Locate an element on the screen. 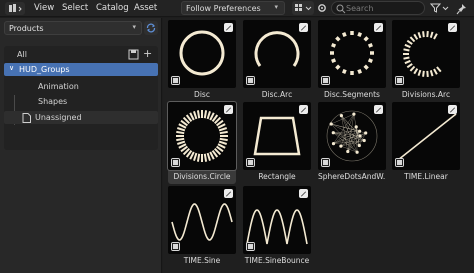 This screenshot has width=474, height=273. menu-view: View is located at coordinates (44, 8).